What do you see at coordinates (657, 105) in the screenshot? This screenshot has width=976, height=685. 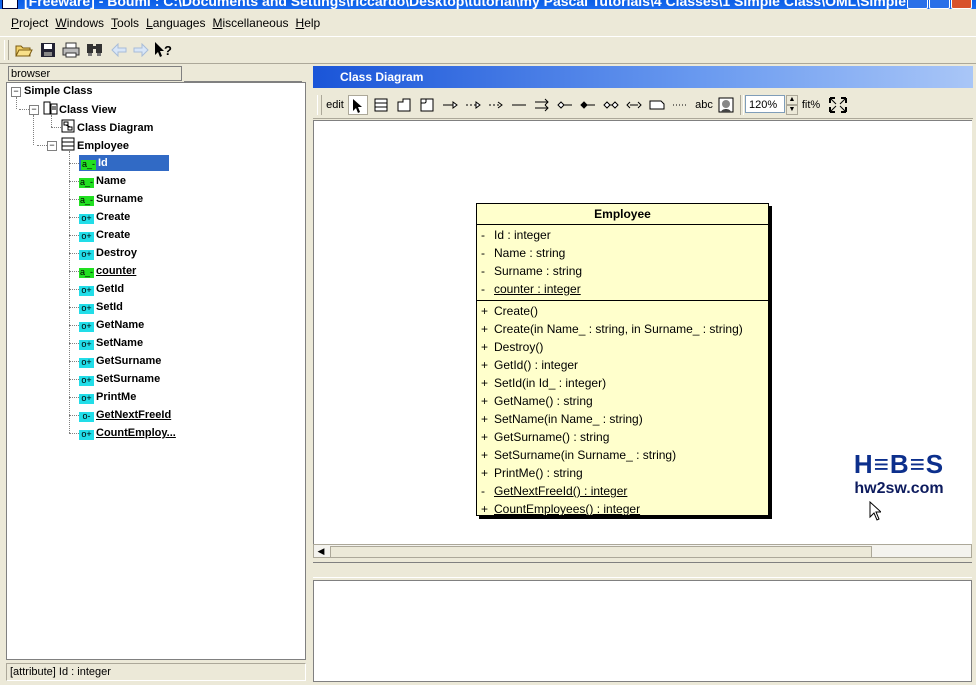 I see `note-icon` at bounding box center [657, 105].